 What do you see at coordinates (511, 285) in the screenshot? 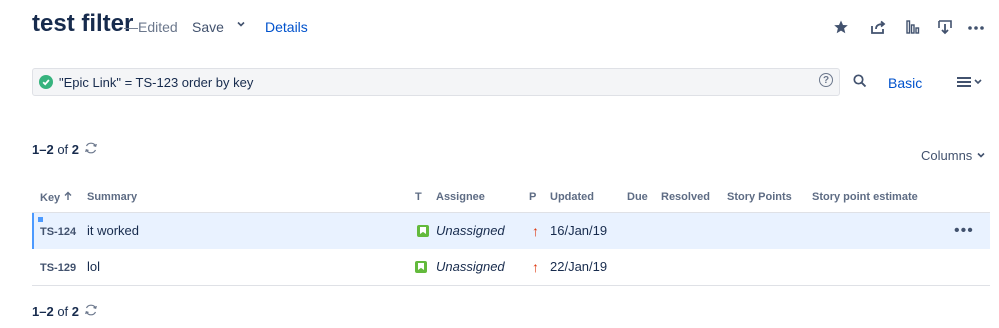
I see `table-bottom-divider` at bounding box center [511, 285].